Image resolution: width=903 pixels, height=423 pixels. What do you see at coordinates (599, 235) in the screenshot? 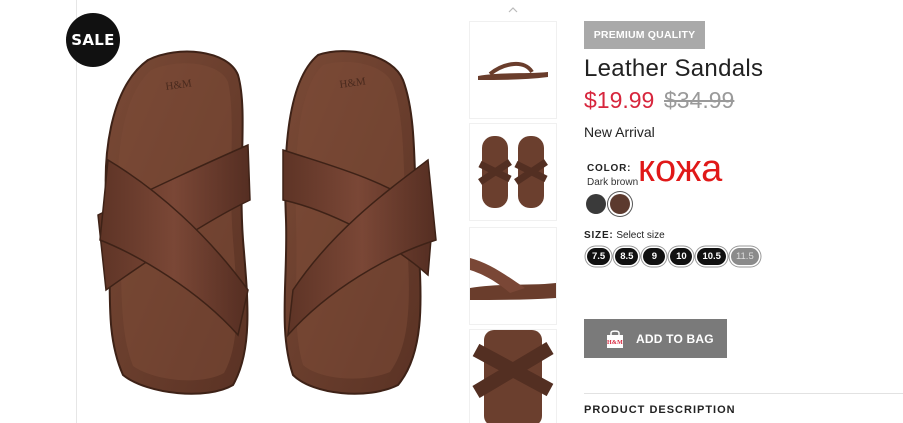
I see `size-label-title: SIZE:` at bounding box center [599, 235].